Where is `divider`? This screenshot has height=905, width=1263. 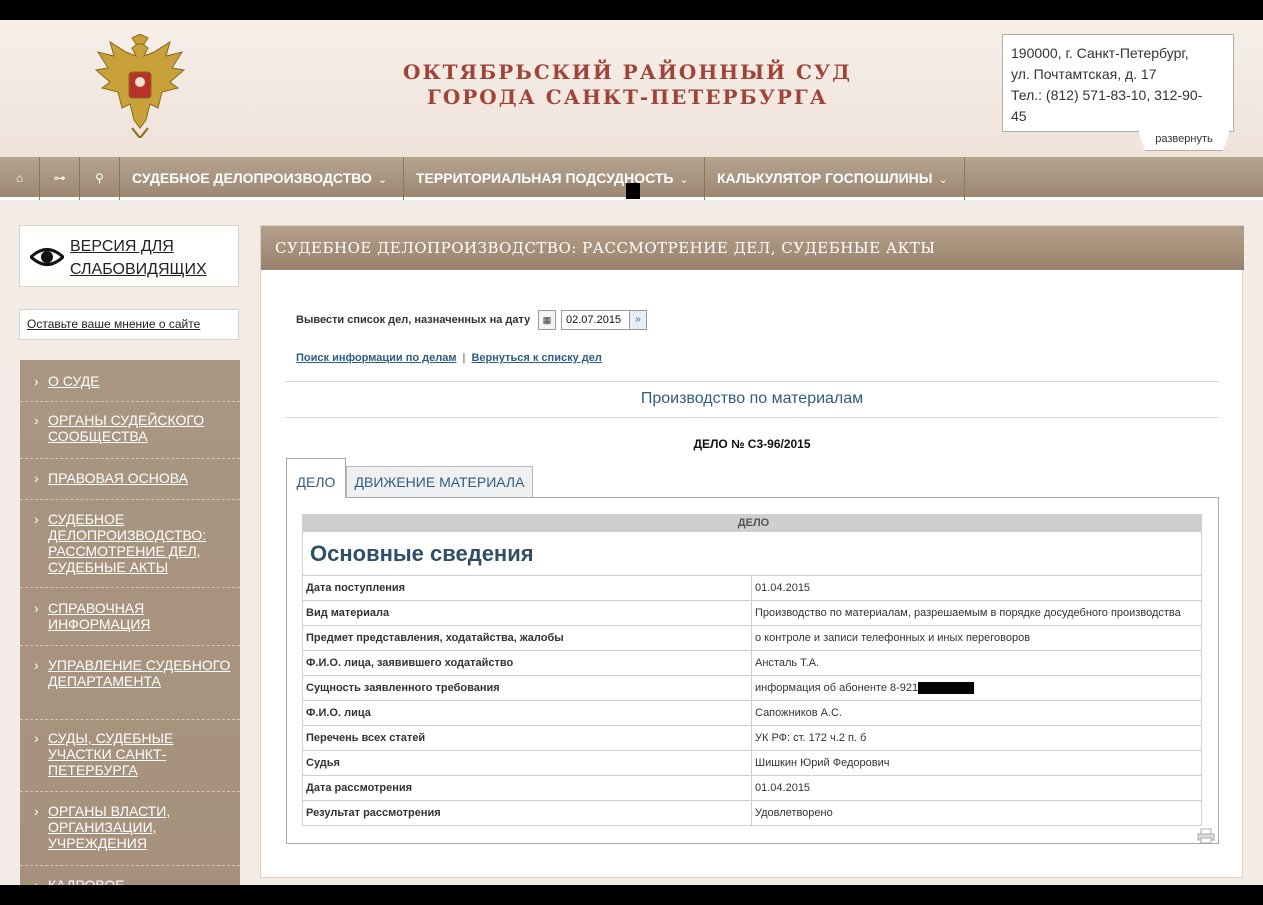 divider is located at coordinates (752, 417).